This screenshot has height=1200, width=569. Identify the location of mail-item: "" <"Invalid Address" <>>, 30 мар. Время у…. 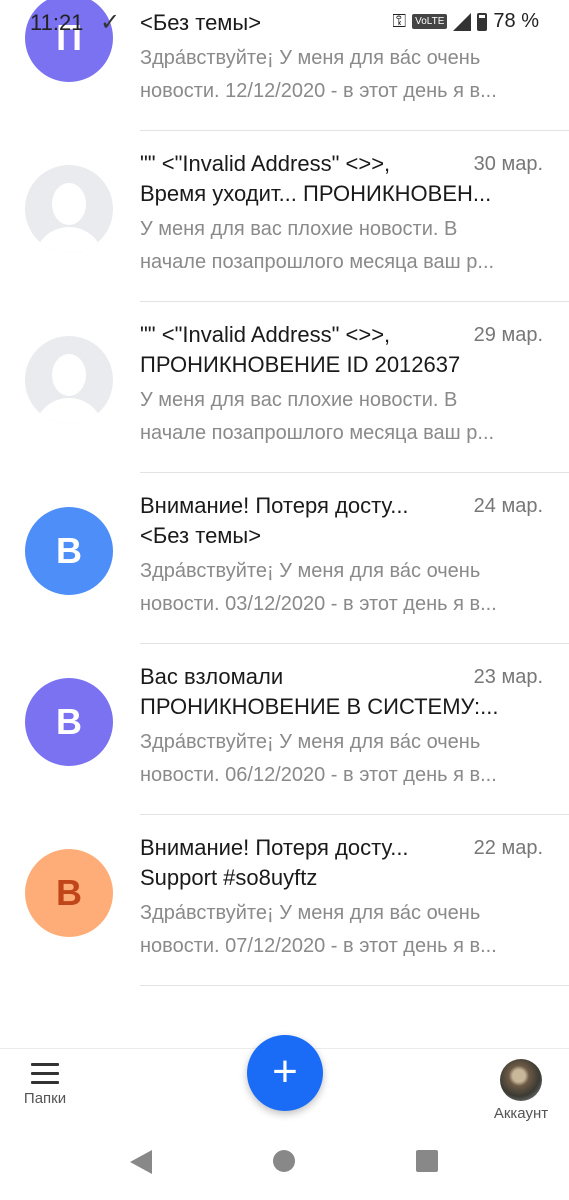
(284, 216).